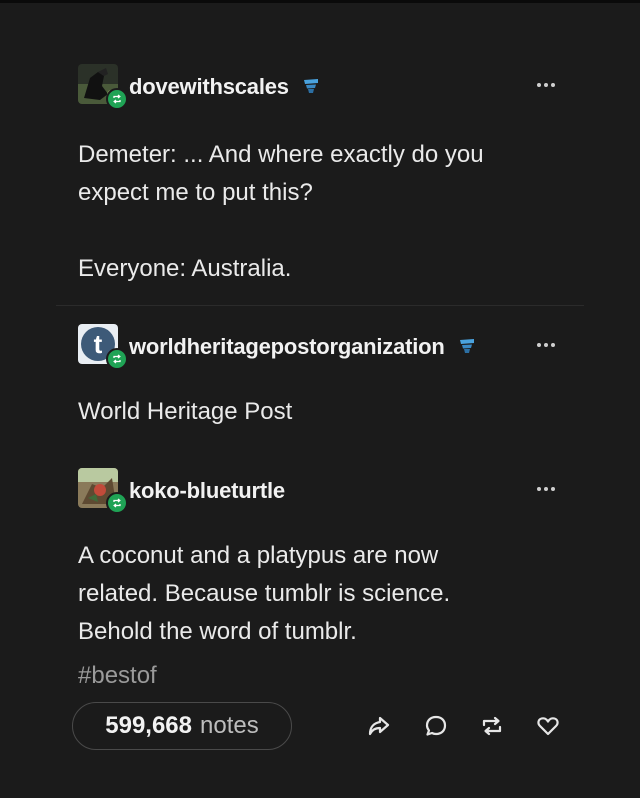 Image resolution: width=640 pixels, height=798 pixels. I want to click on reply-icon, so click(436, 726).